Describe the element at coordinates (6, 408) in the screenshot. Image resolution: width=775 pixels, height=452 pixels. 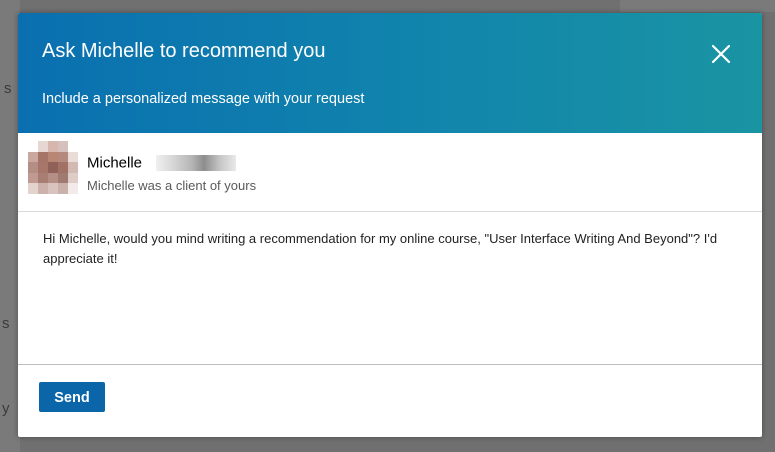
I see `backdrop-text: y` at that location.